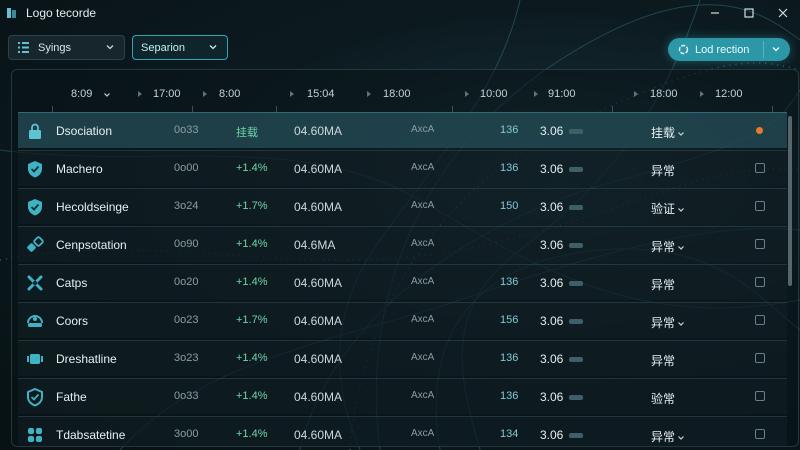 The image size is (800, 450). What do you see at coordinates (668, 208) in the screenshot?
I see `row-status: 验证` at bounding box center [668, 208].